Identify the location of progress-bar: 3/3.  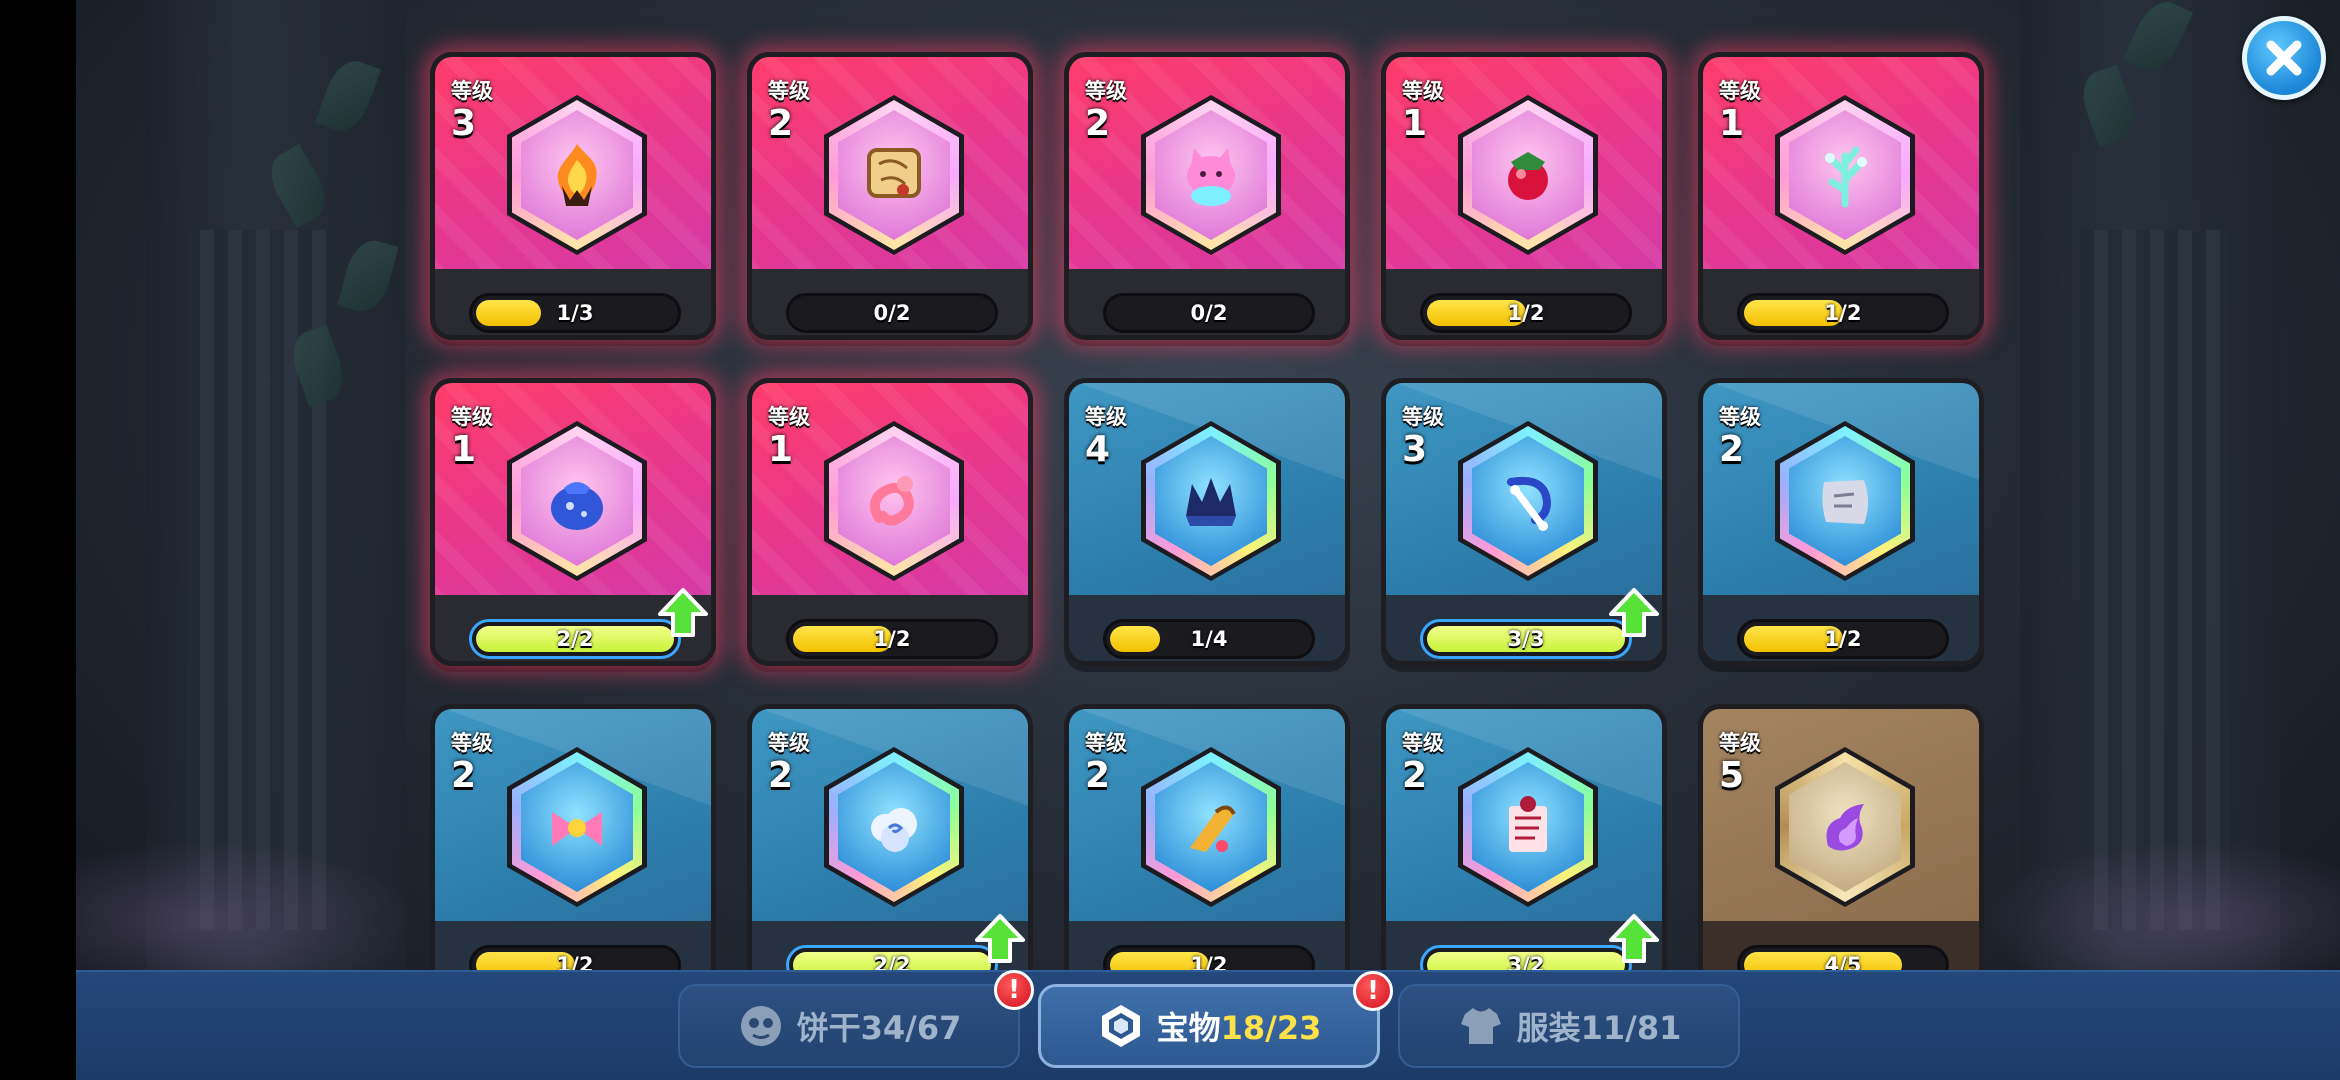
(1526, 639).